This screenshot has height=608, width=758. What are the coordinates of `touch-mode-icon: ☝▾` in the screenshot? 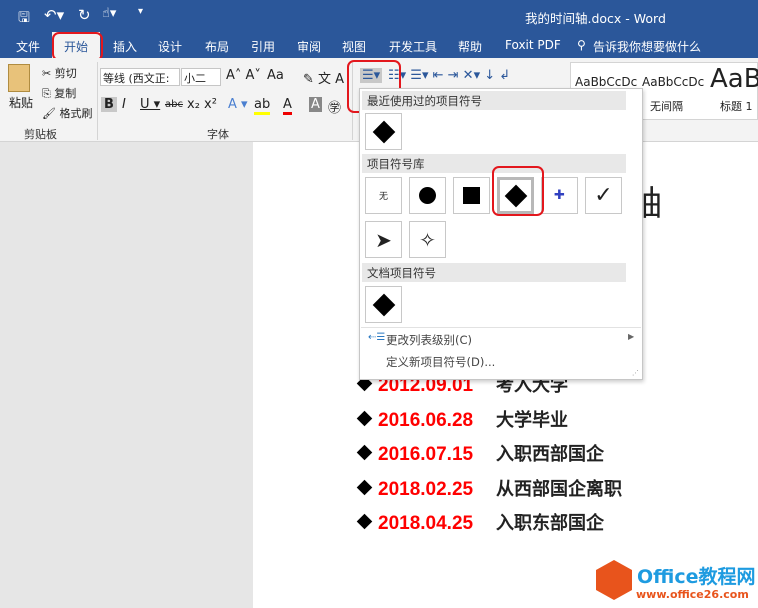 It's located at (109, 13).